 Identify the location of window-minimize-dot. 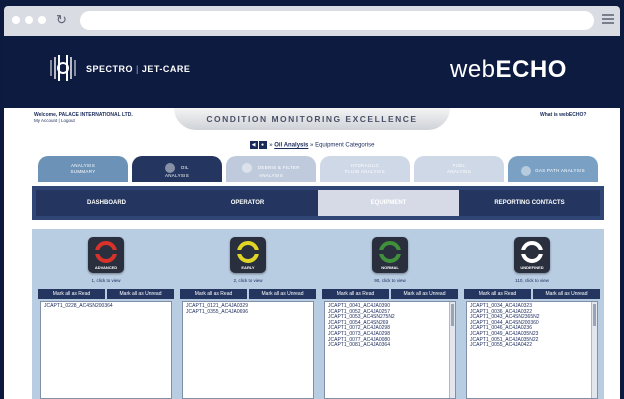
(29, 20).